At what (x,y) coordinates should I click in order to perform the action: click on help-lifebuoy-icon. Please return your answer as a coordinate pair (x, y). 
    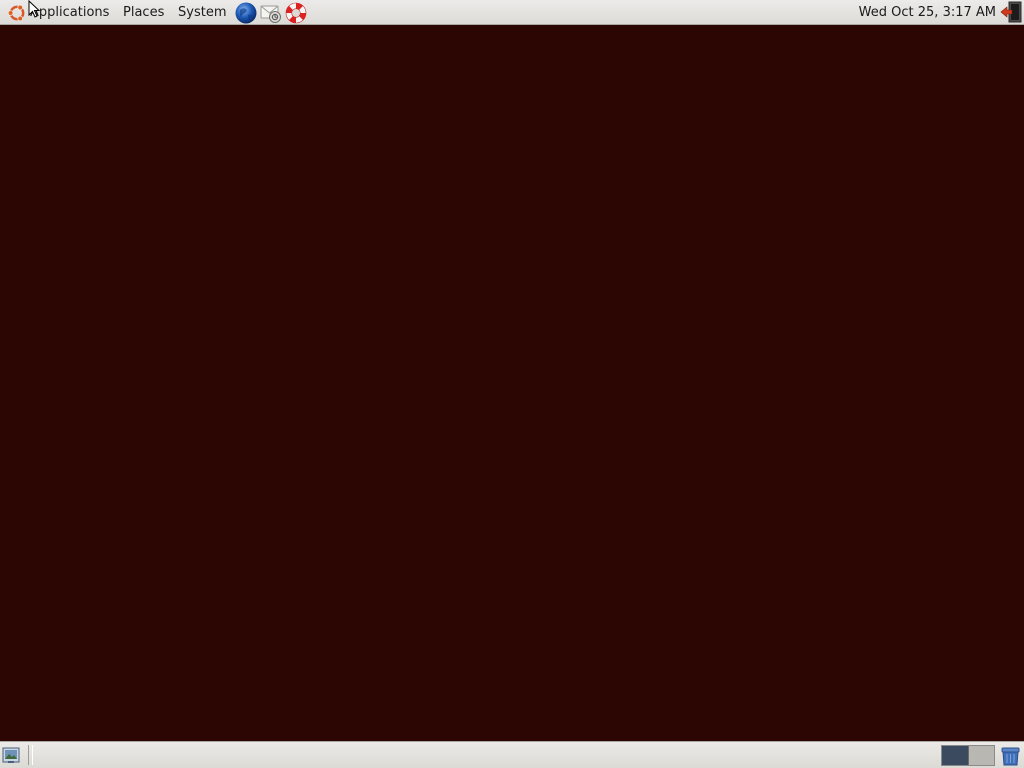
    Looking at the image, I should click on (296, 13).